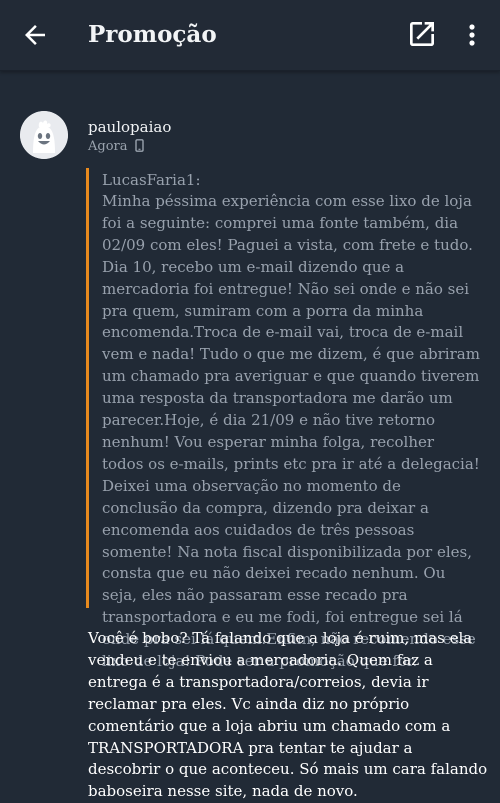 This screenshot has height=803, width=500. Describe the element at coordinates (139, 145) in the screenshot. I see `phone-icon` at that location.